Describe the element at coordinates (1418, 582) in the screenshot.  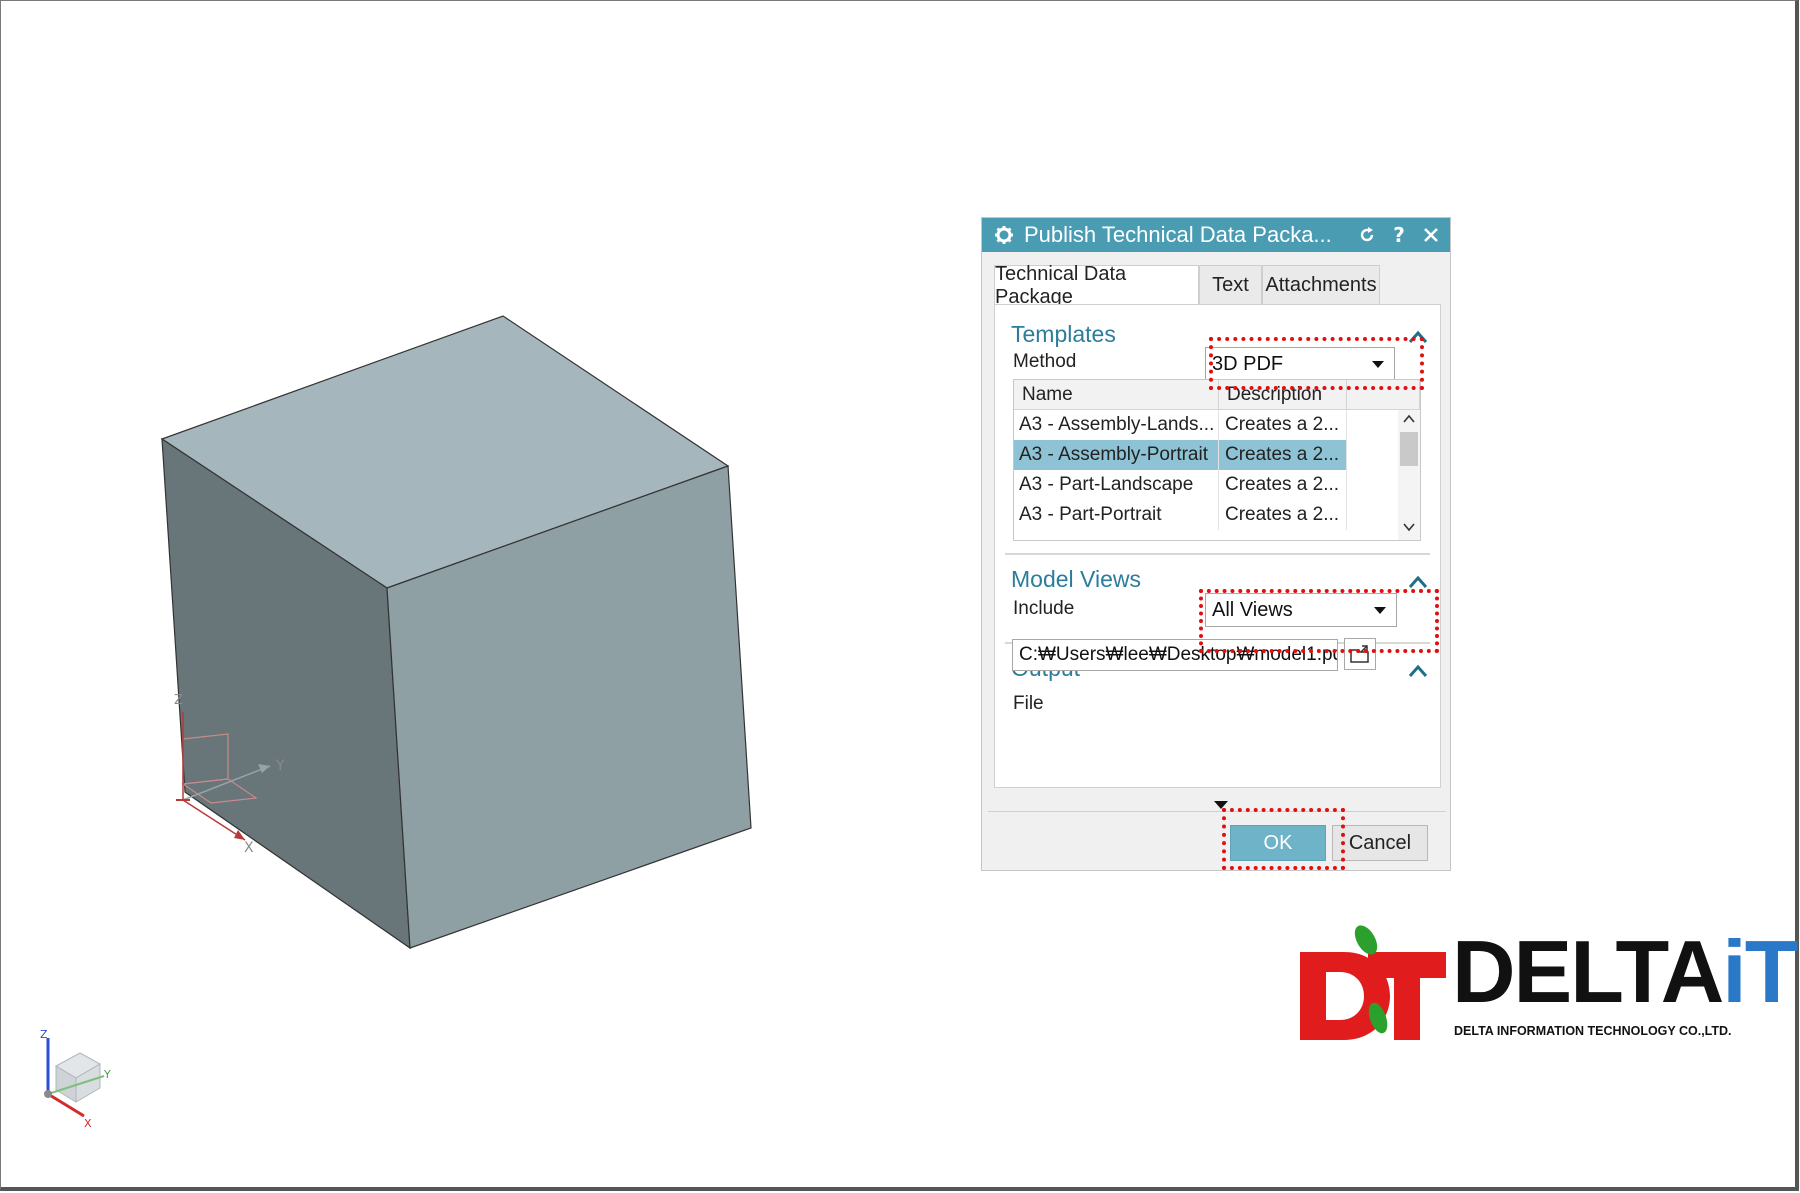
I see `collapse-model-views-icon` at that location.